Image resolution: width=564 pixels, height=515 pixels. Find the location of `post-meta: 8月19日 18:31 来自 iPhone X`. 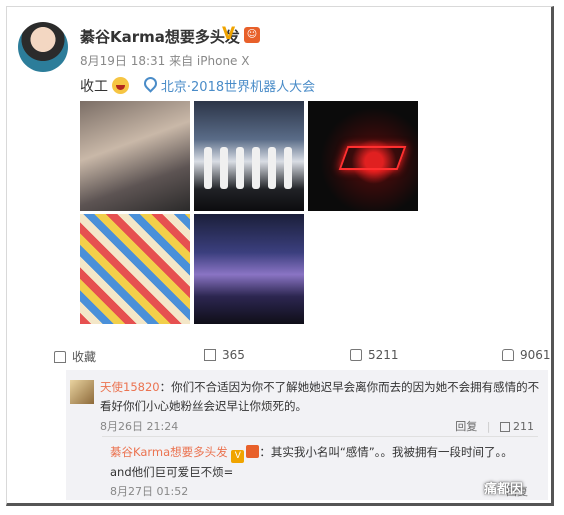

post-meta: 8月19日 18:31 来自 iPhone X is located at coordinates (165, 61).